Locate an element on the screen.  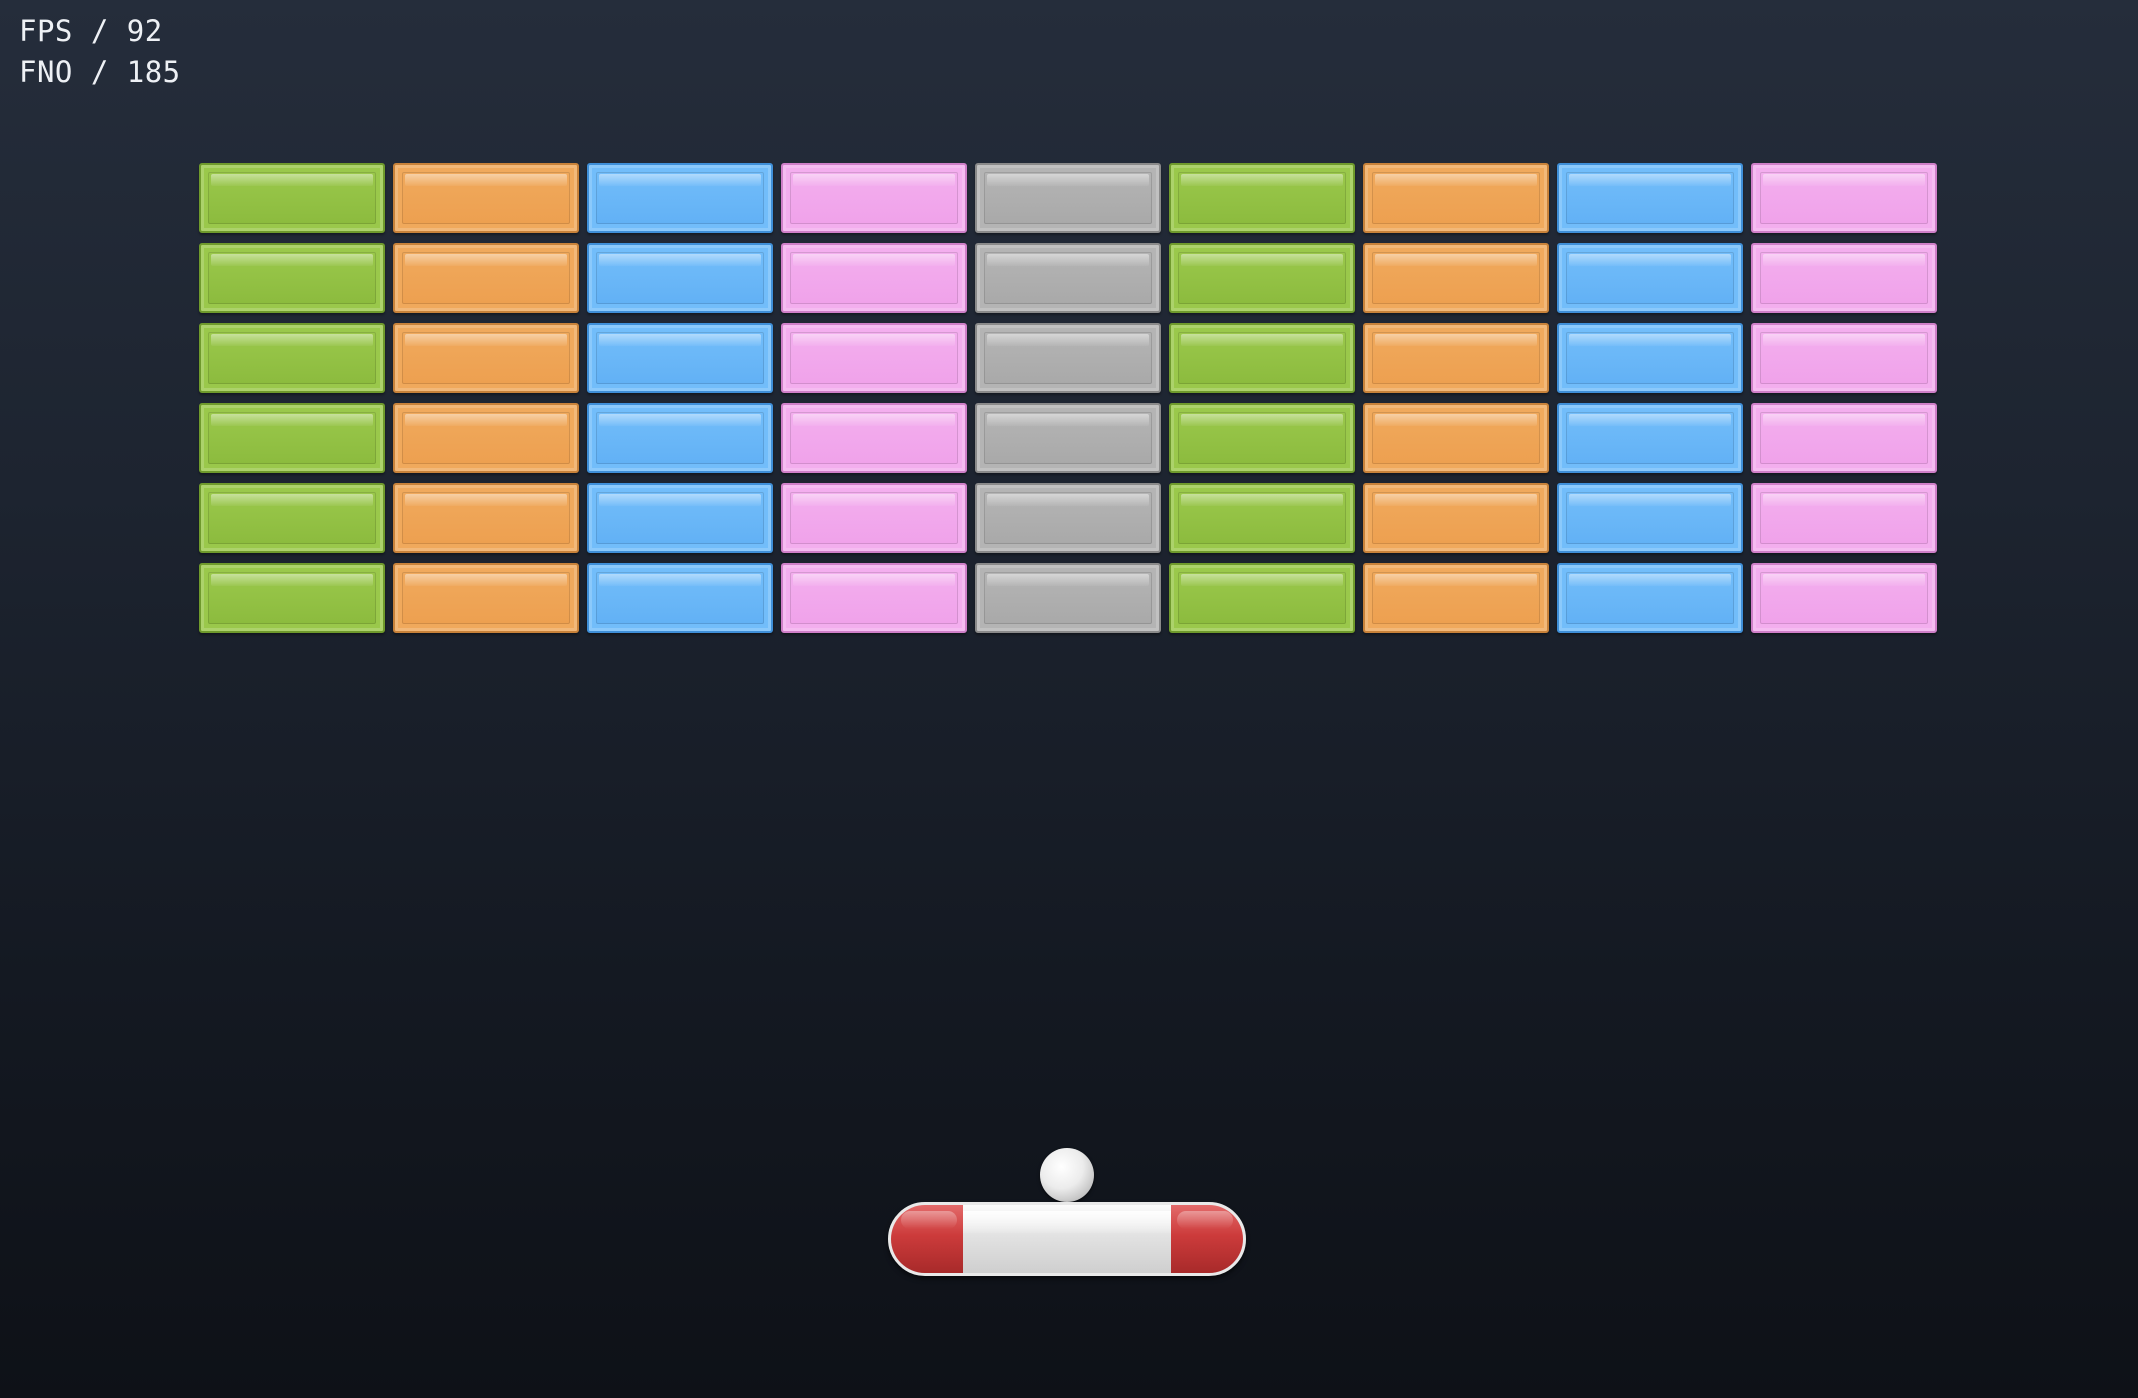
paddle-body is located at coordinates (1067, 1222).